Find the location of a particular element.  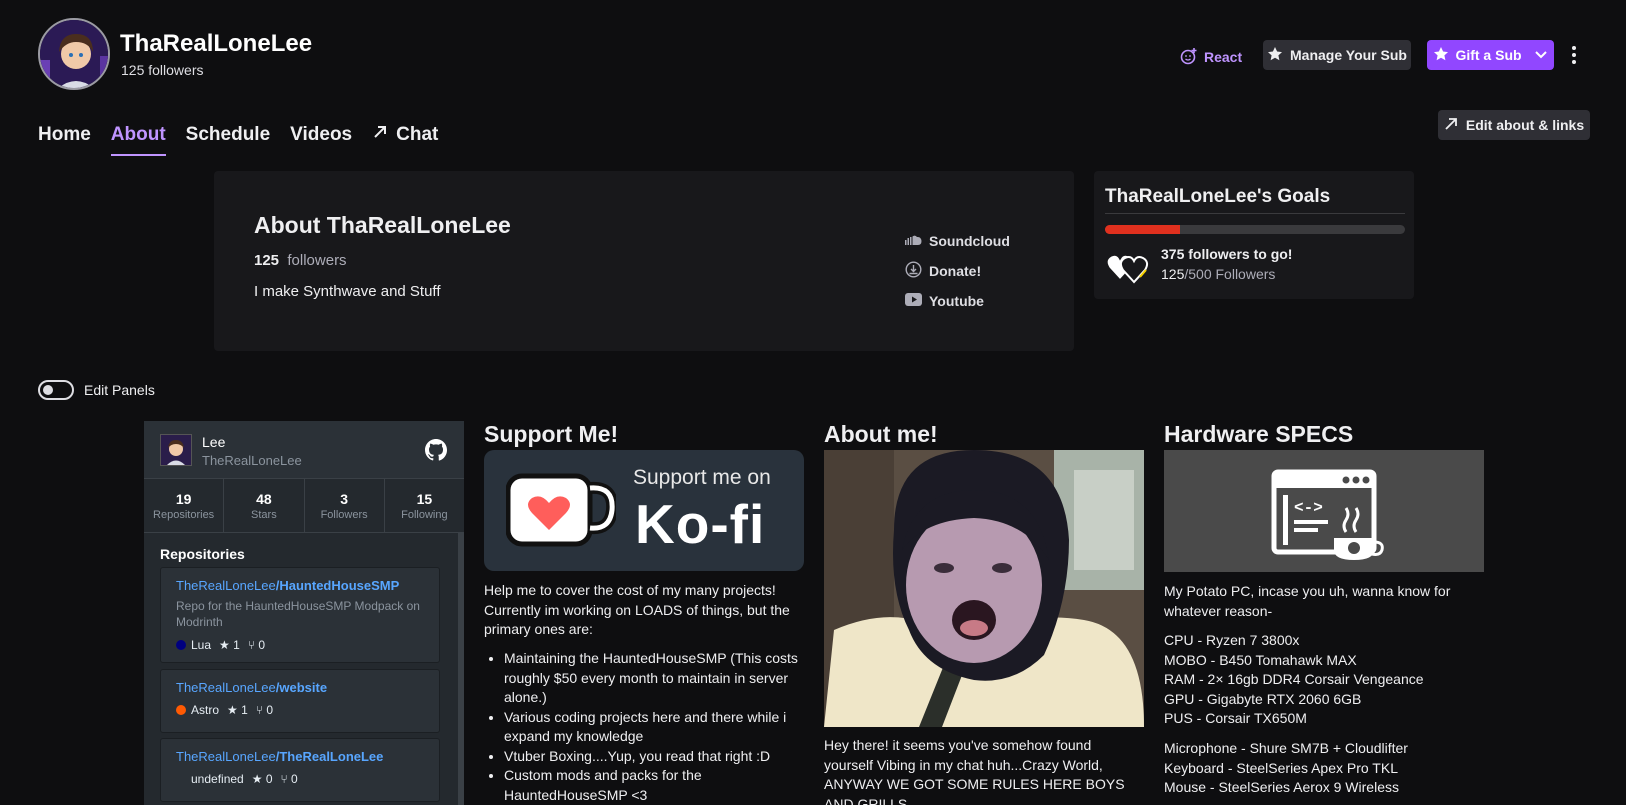

stat-value: 15 is located at coordinates (424, 499).